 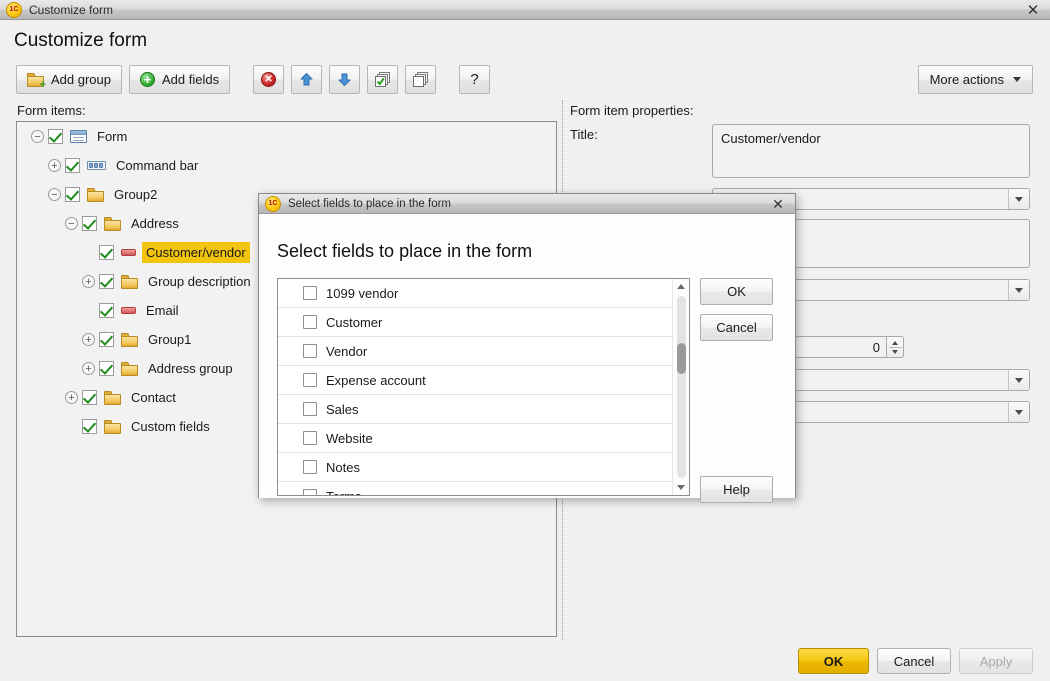 What do you see at coordinates (162, 310) in the screenshot?
I see `tree-item-label: Email` at bounding box center [162, 310].